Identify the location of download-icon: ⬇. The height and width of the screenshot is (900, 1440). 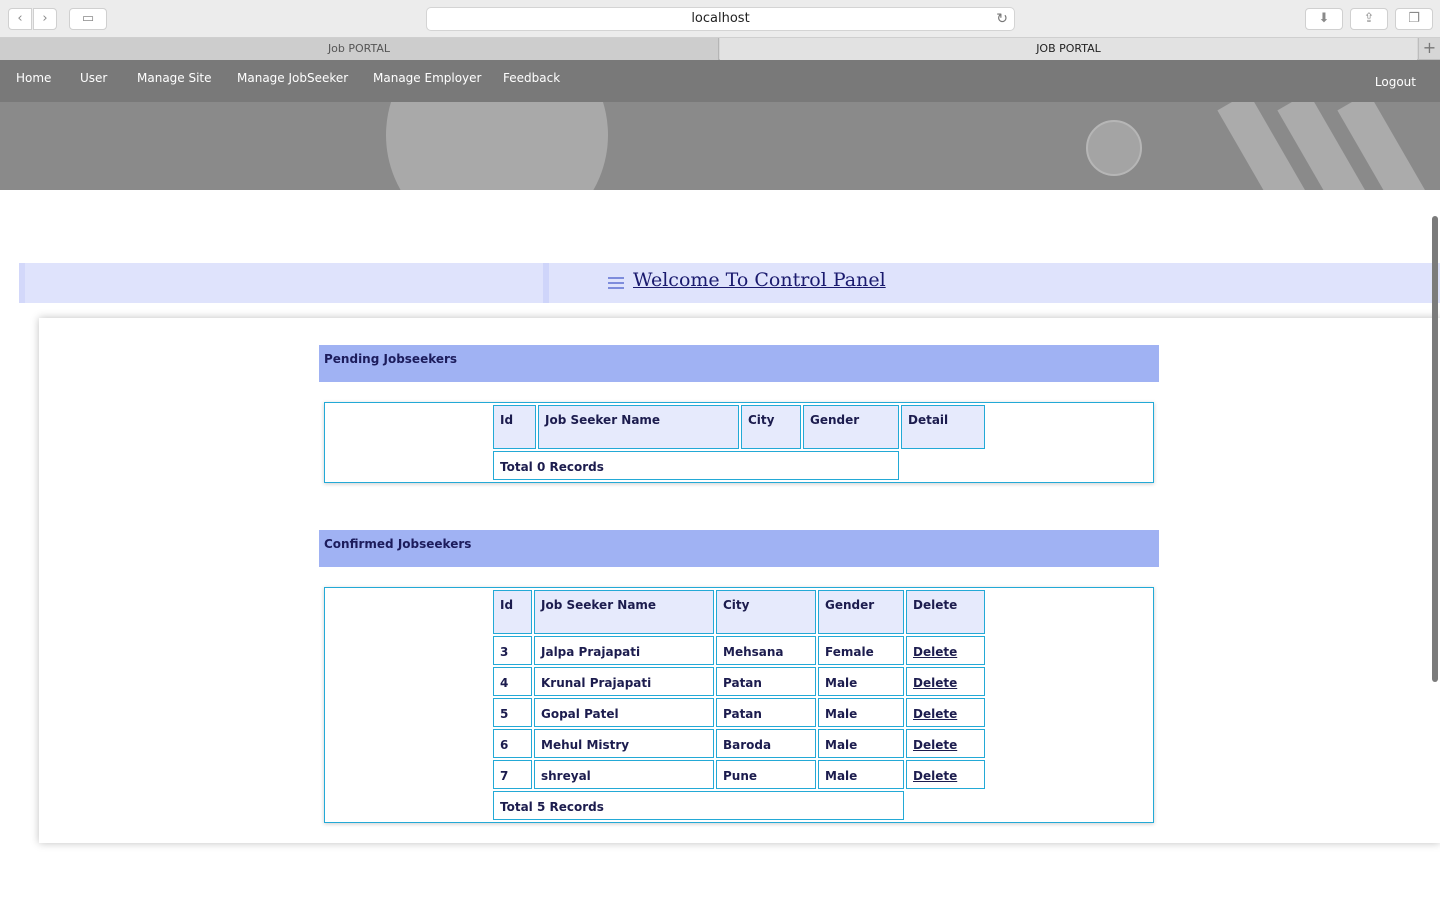
(1324, 19).